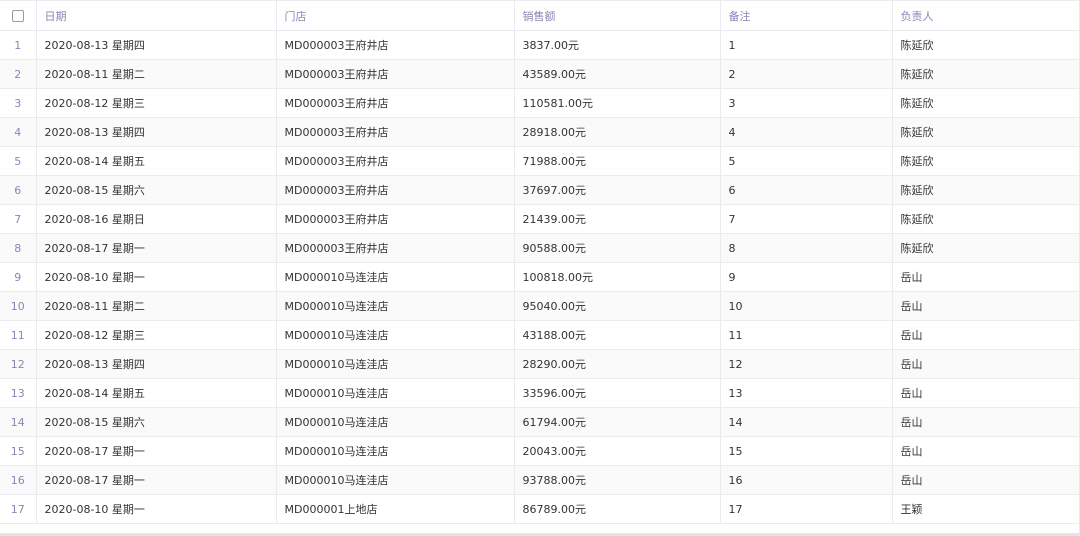 The image size is (1080, 536). Describe the element at coordinates (806, 219) in the screenshot. I see `cell-note: 7` at that location.